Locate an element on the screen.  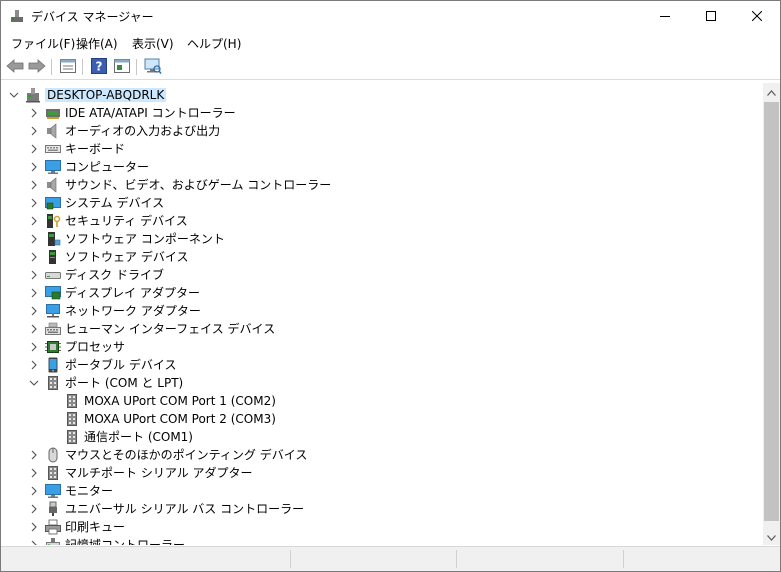
title-bar: デバイス マネージャー is located at coordinates (390, 16).